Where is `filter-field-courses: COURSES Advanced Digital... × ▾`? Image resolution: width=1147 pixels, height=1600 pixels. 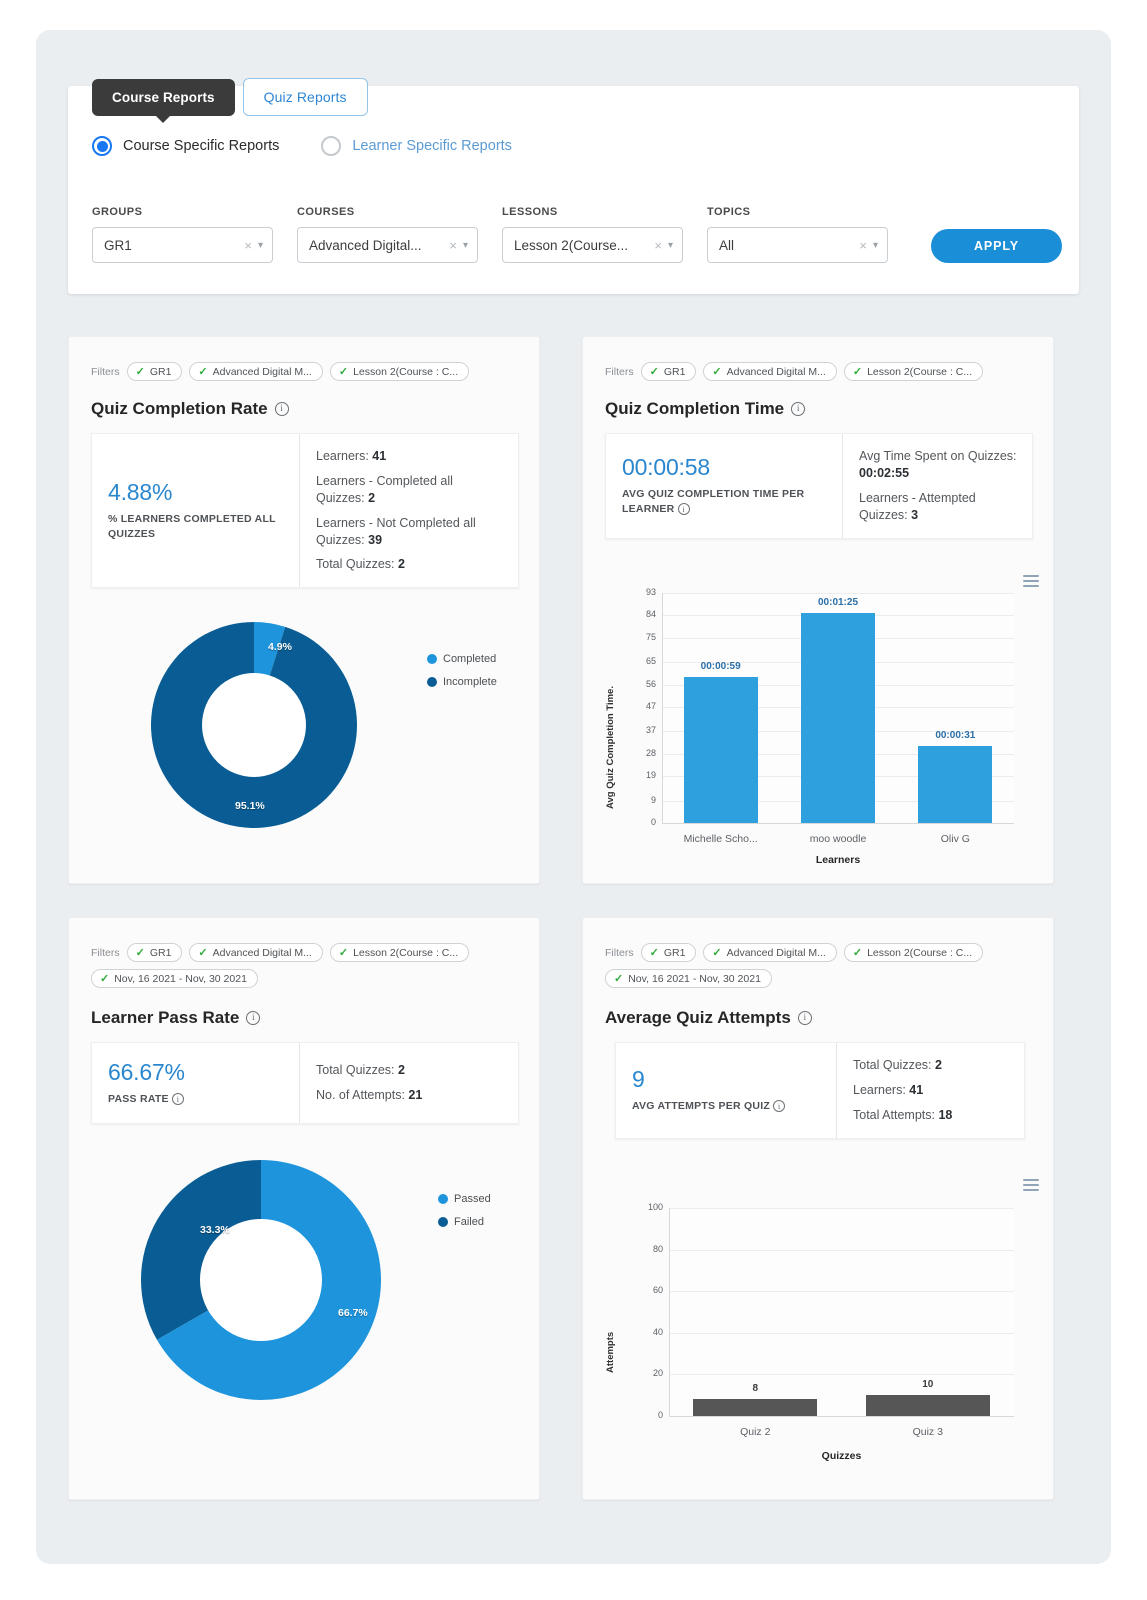
filter-field-courses: COURSES Advanced Digital... × ▾ is located at coordinates (387, 234).